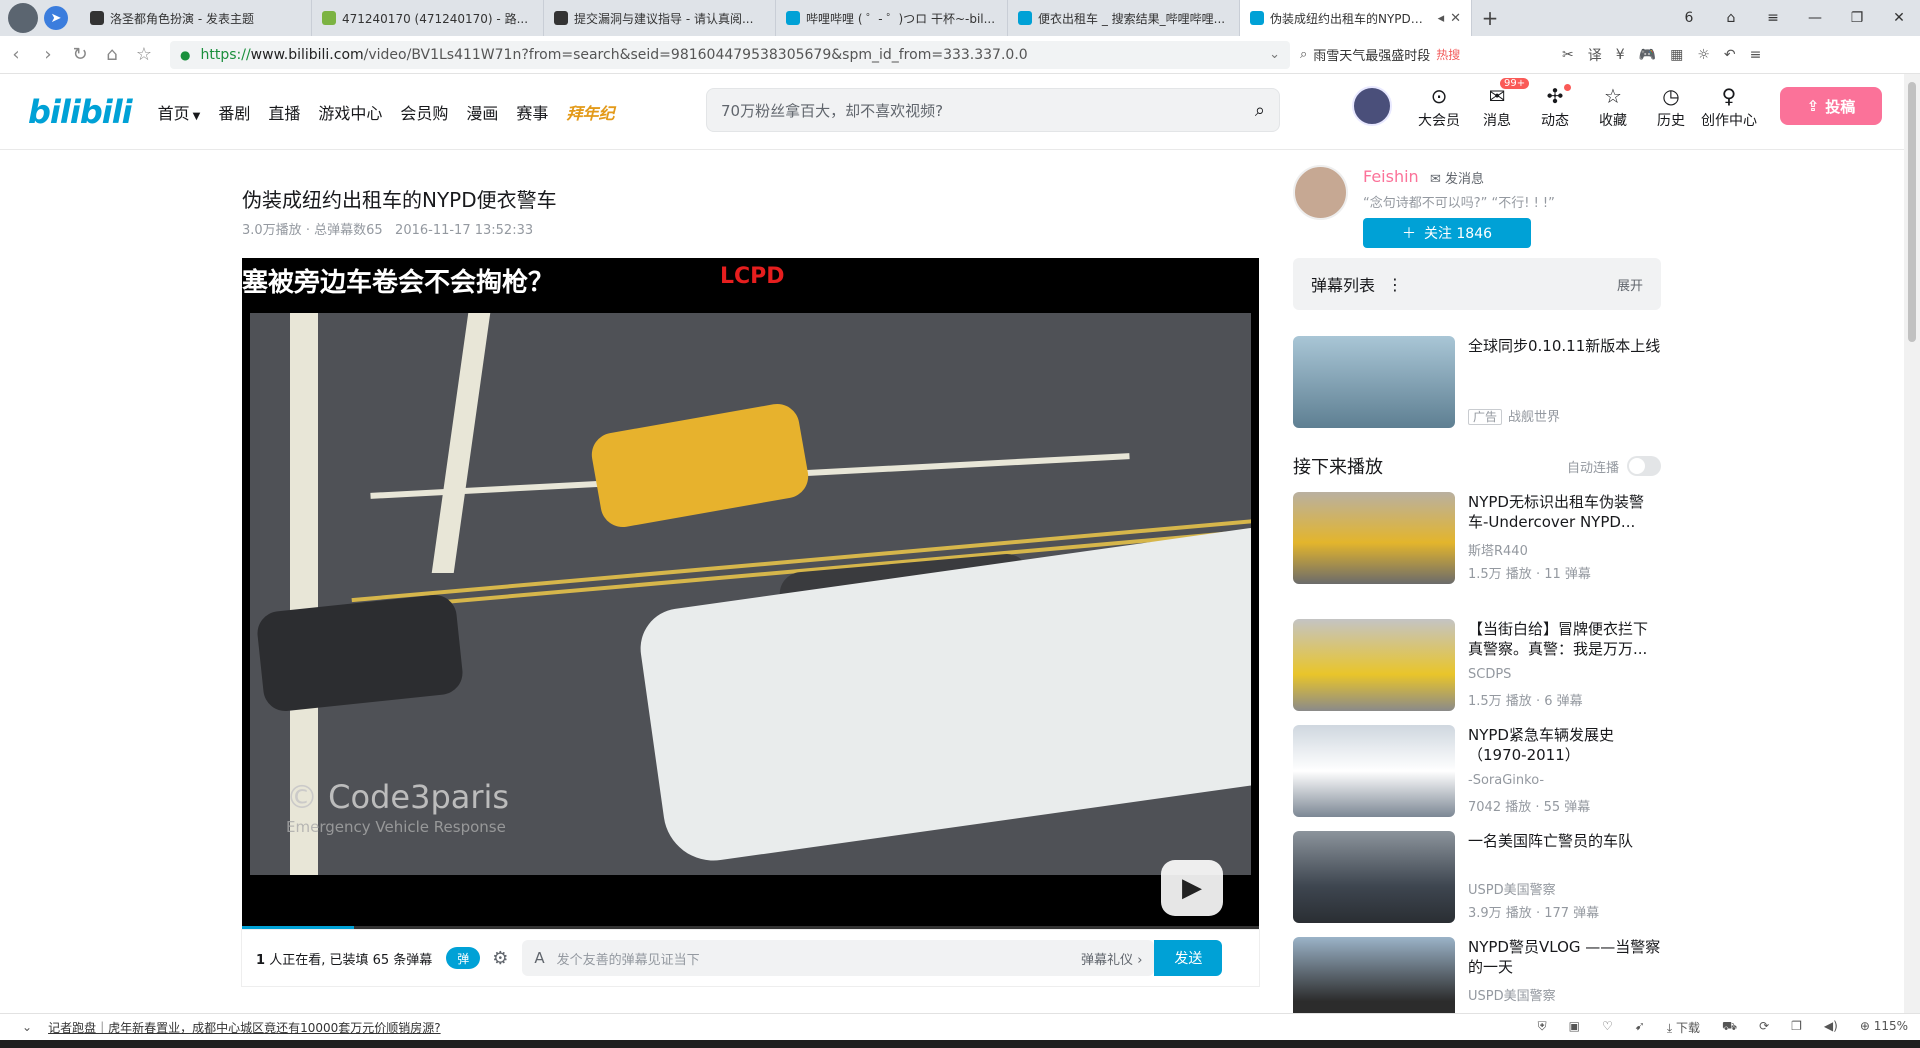 Image resolution: width=1920 pixels, height=1048 pixels. Describe the element at coordinates (16, 54) in the screenshot. I see `back-icon: ‹` at that location.